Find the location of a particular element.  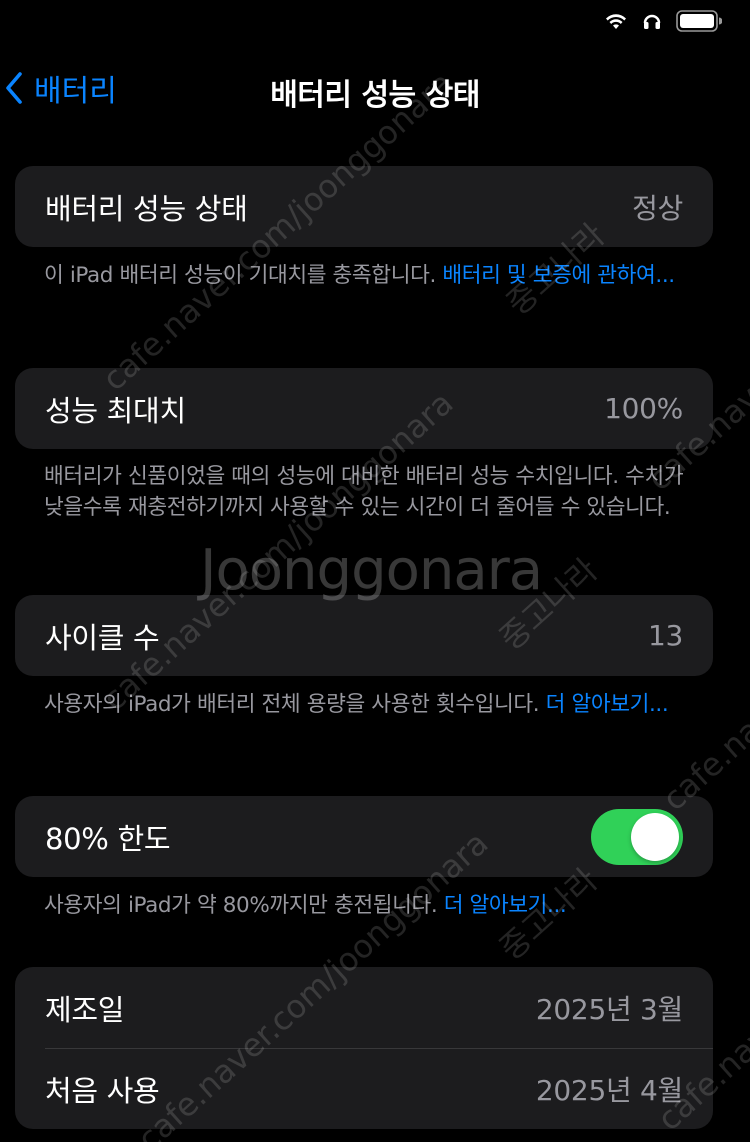

max-capacity-label: 성능 최대치 is located at coordinates (115, 410).